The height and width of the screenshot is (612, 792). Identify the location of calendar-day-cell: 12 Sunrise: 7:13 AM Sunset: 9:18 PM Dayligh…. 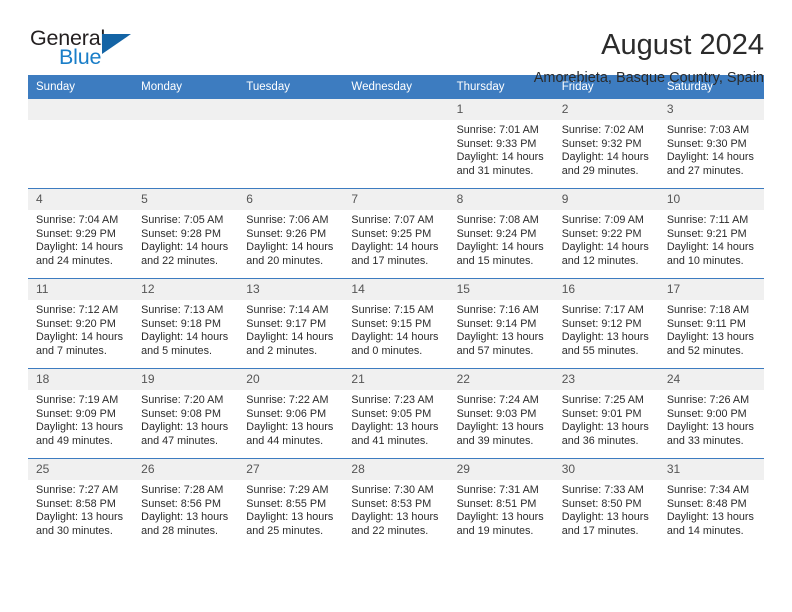
(186, 323).